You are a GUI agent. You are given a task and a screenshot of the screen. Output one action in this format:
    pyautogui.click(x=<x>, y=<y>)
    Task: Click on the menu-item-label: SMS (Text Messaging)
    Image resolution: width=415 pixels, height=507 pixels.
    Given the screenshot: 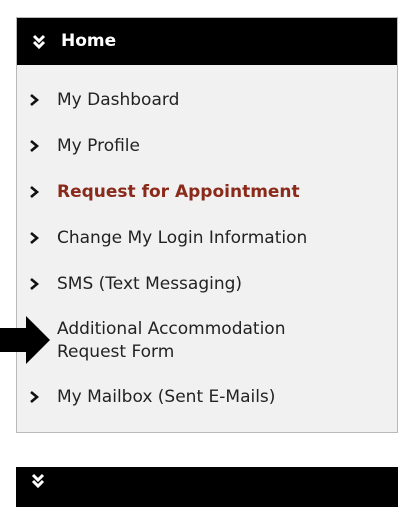 What is the action you would take?
    pyautogui.click(x=150, y=284)
    